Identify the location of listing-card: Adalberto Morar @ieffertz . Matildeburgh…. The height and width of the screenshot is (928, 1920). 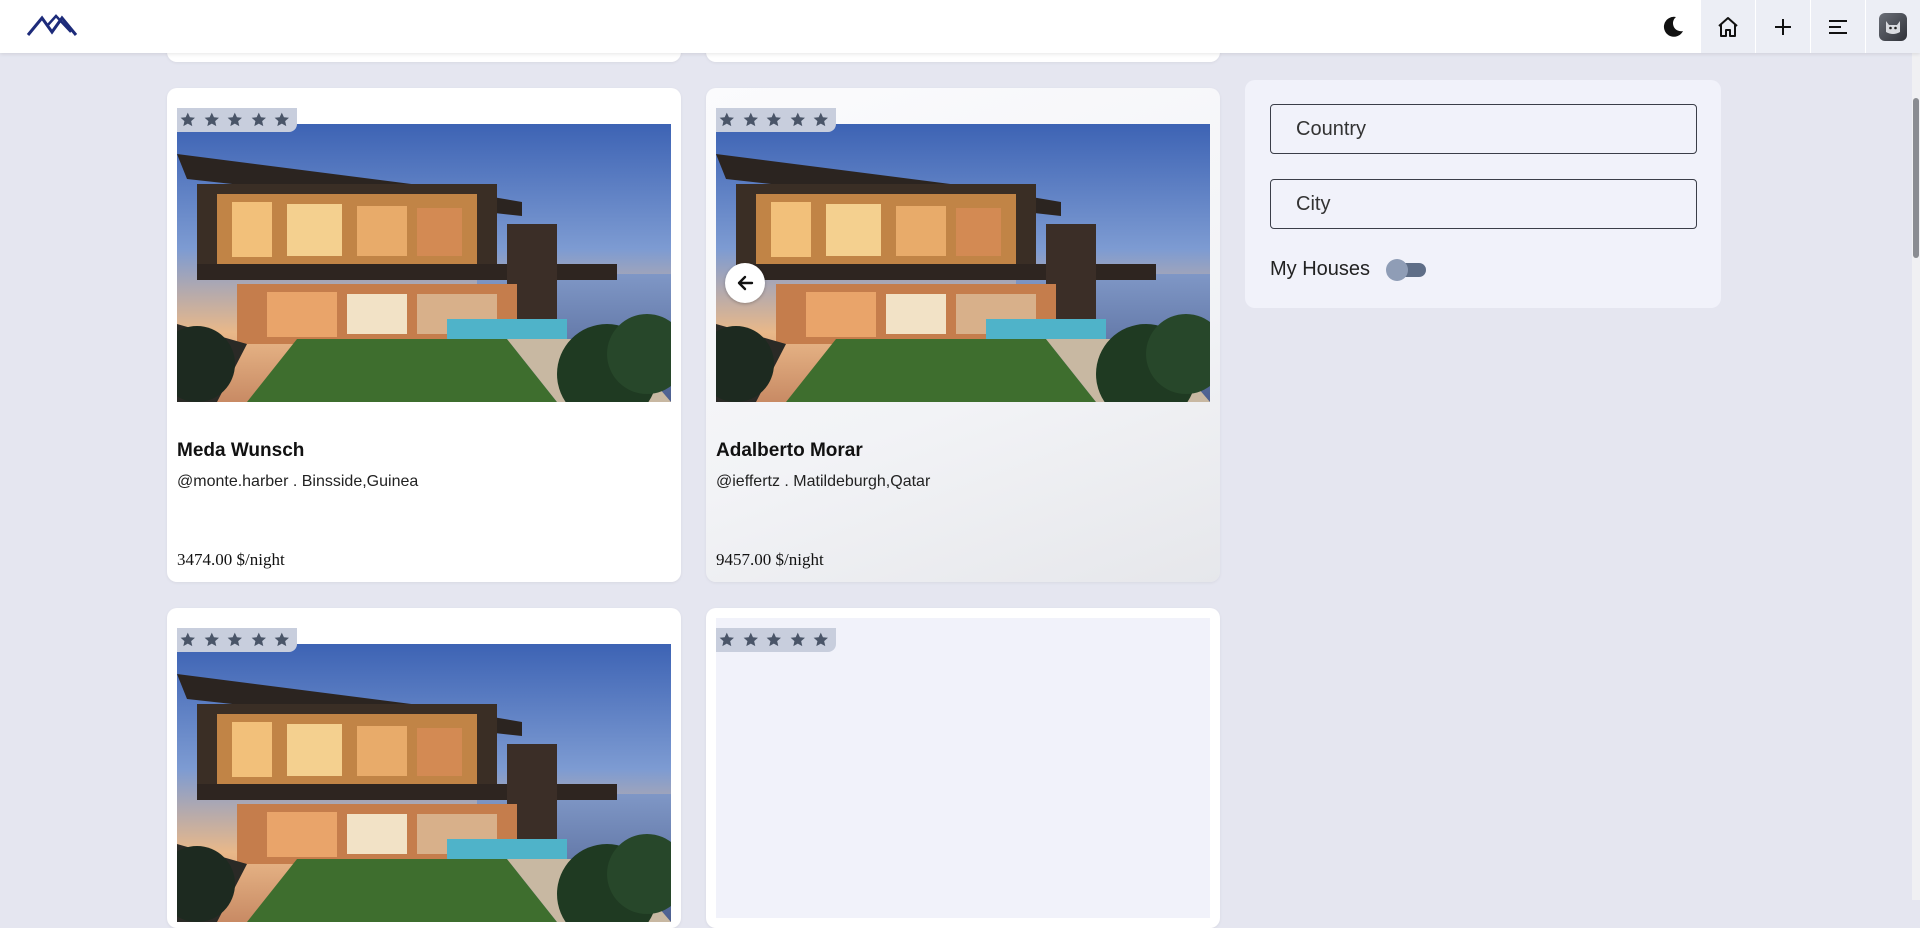
(963, 335).